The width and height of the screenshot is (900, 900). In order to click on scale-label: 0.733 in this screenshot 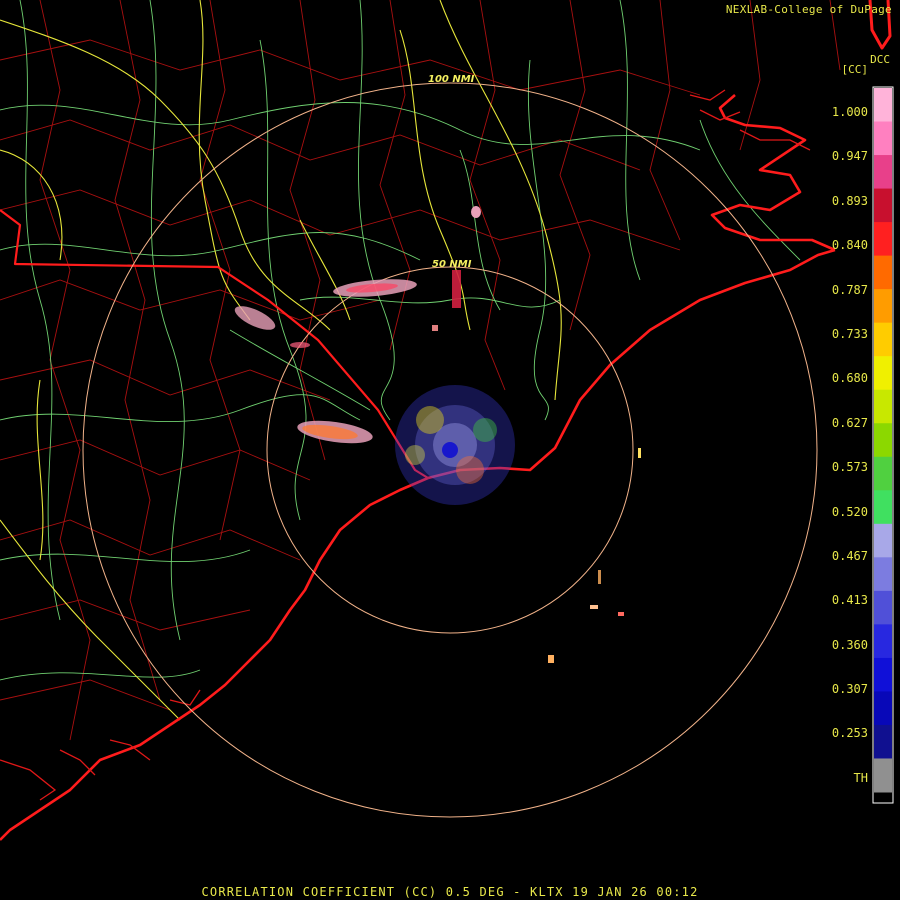, I will do `click(849, 334)`.